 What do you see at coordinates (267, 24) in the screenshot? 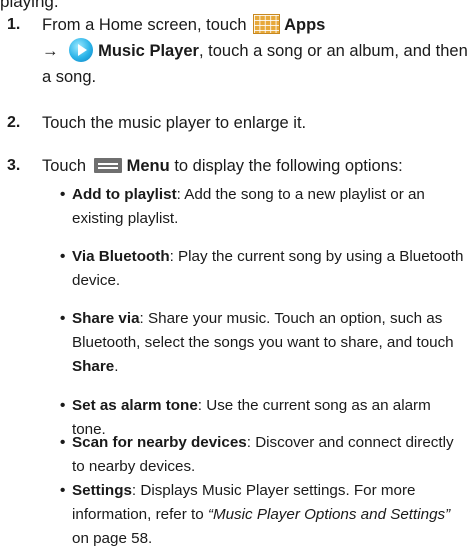
I see `apps-grid-icon` at bounding box center [267, 24].